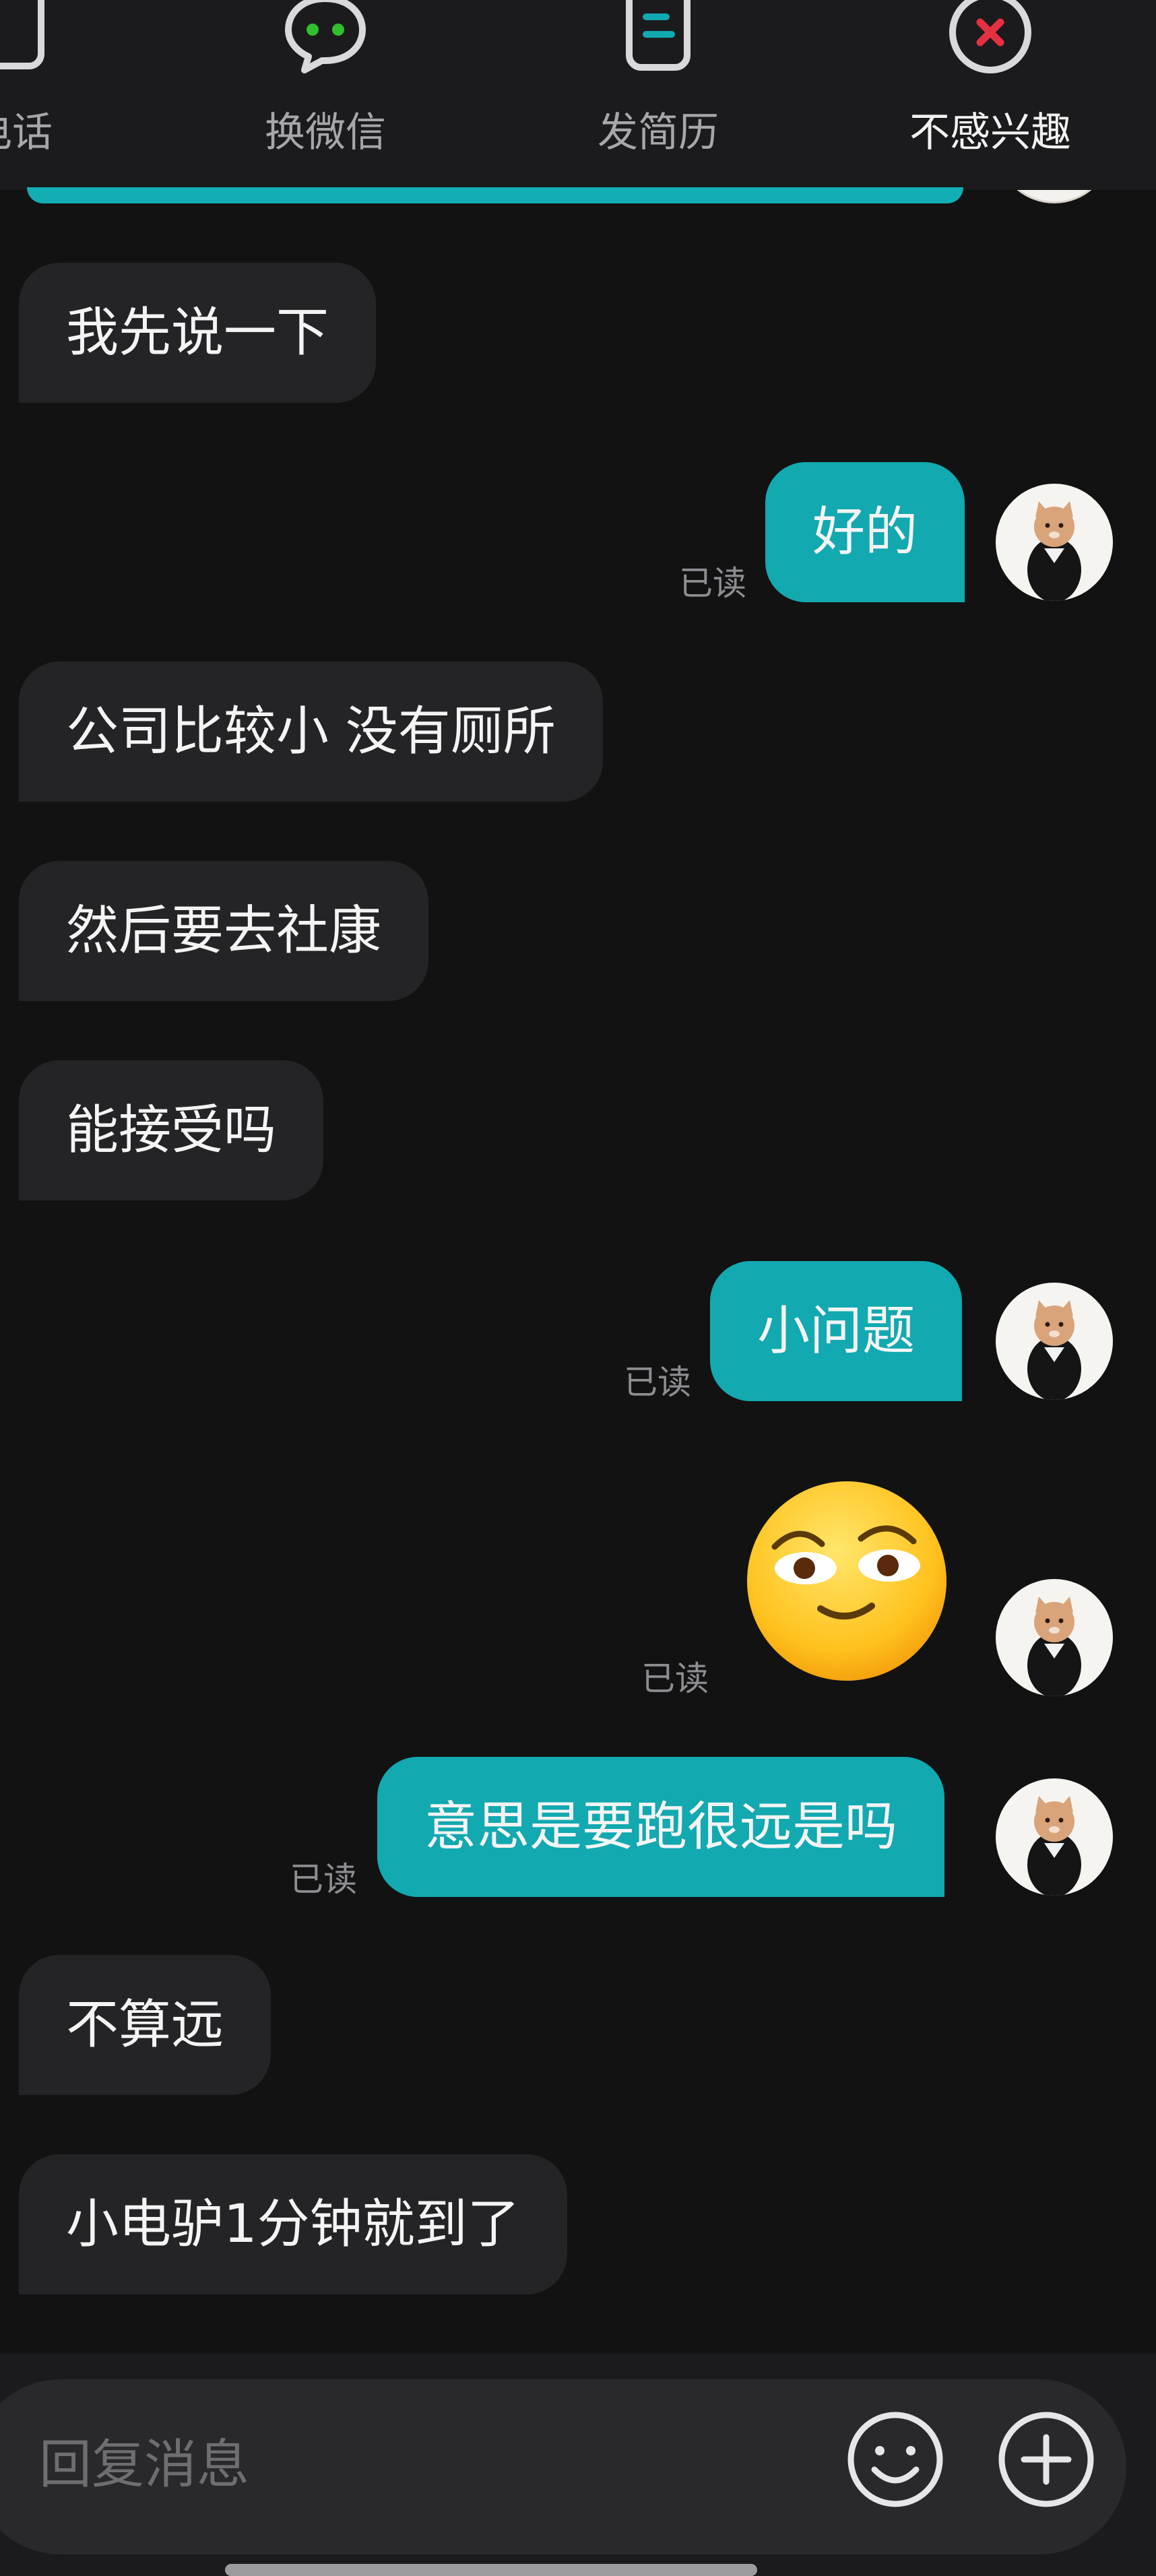 The image size is (1156, 2576). What do you see at coordinates (658, 36) in the screenshot?
I see `resume-icon` at bounding box center [658, 36].